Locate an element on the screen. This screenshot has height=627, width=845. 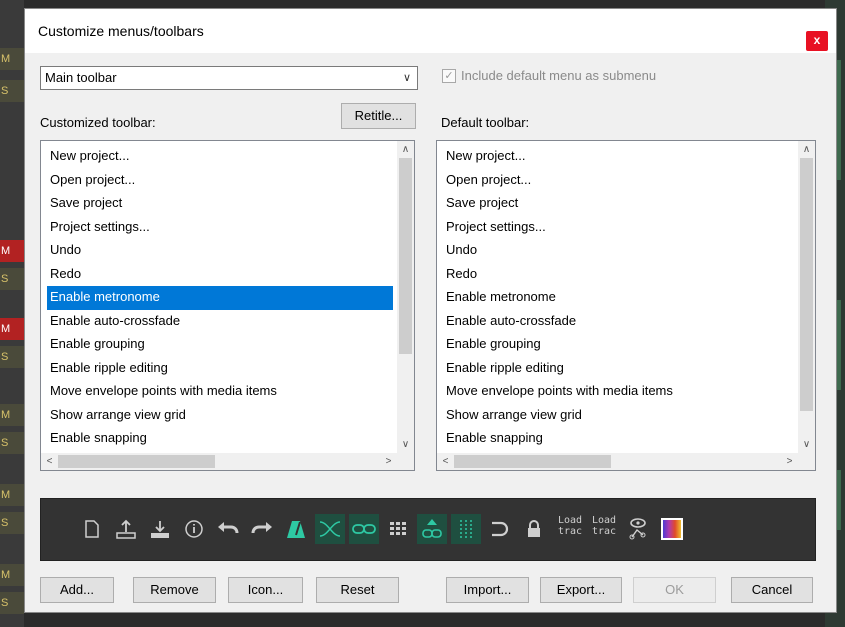
redo-icon is located at coordinates (262, 529).